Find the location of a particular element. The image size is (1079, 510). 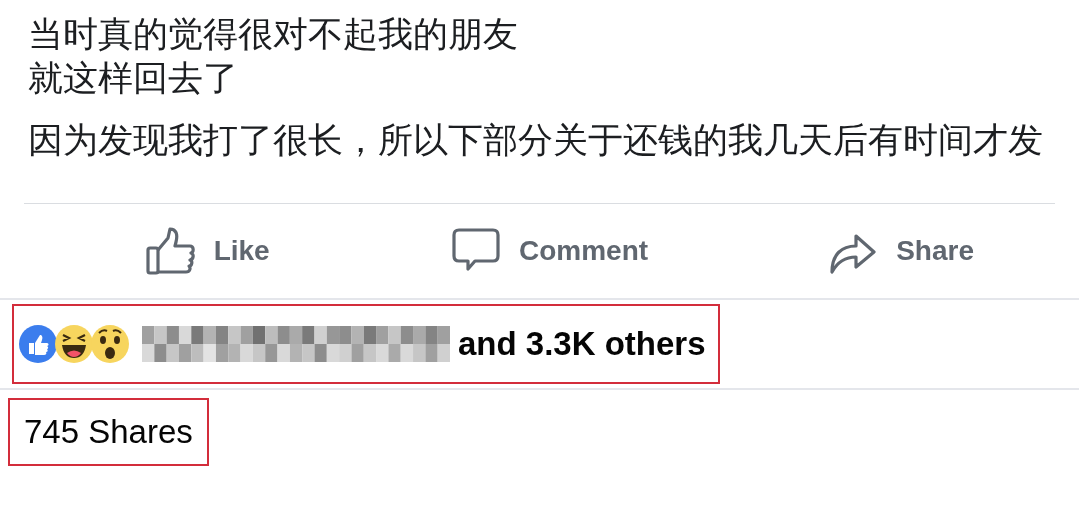

like-reaction-icon is located at coordinates (38, 344).